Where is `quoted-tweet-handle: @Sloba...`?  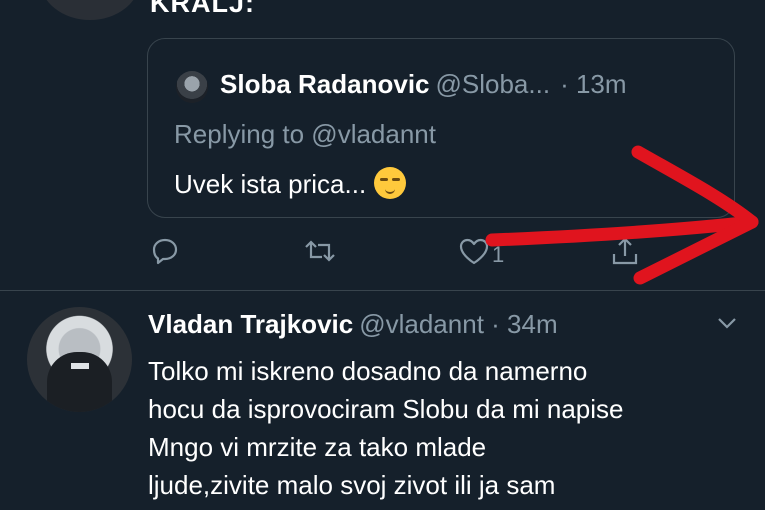
quoted-tweet-handle: @Sloba... is located at coordinates (493, 84).